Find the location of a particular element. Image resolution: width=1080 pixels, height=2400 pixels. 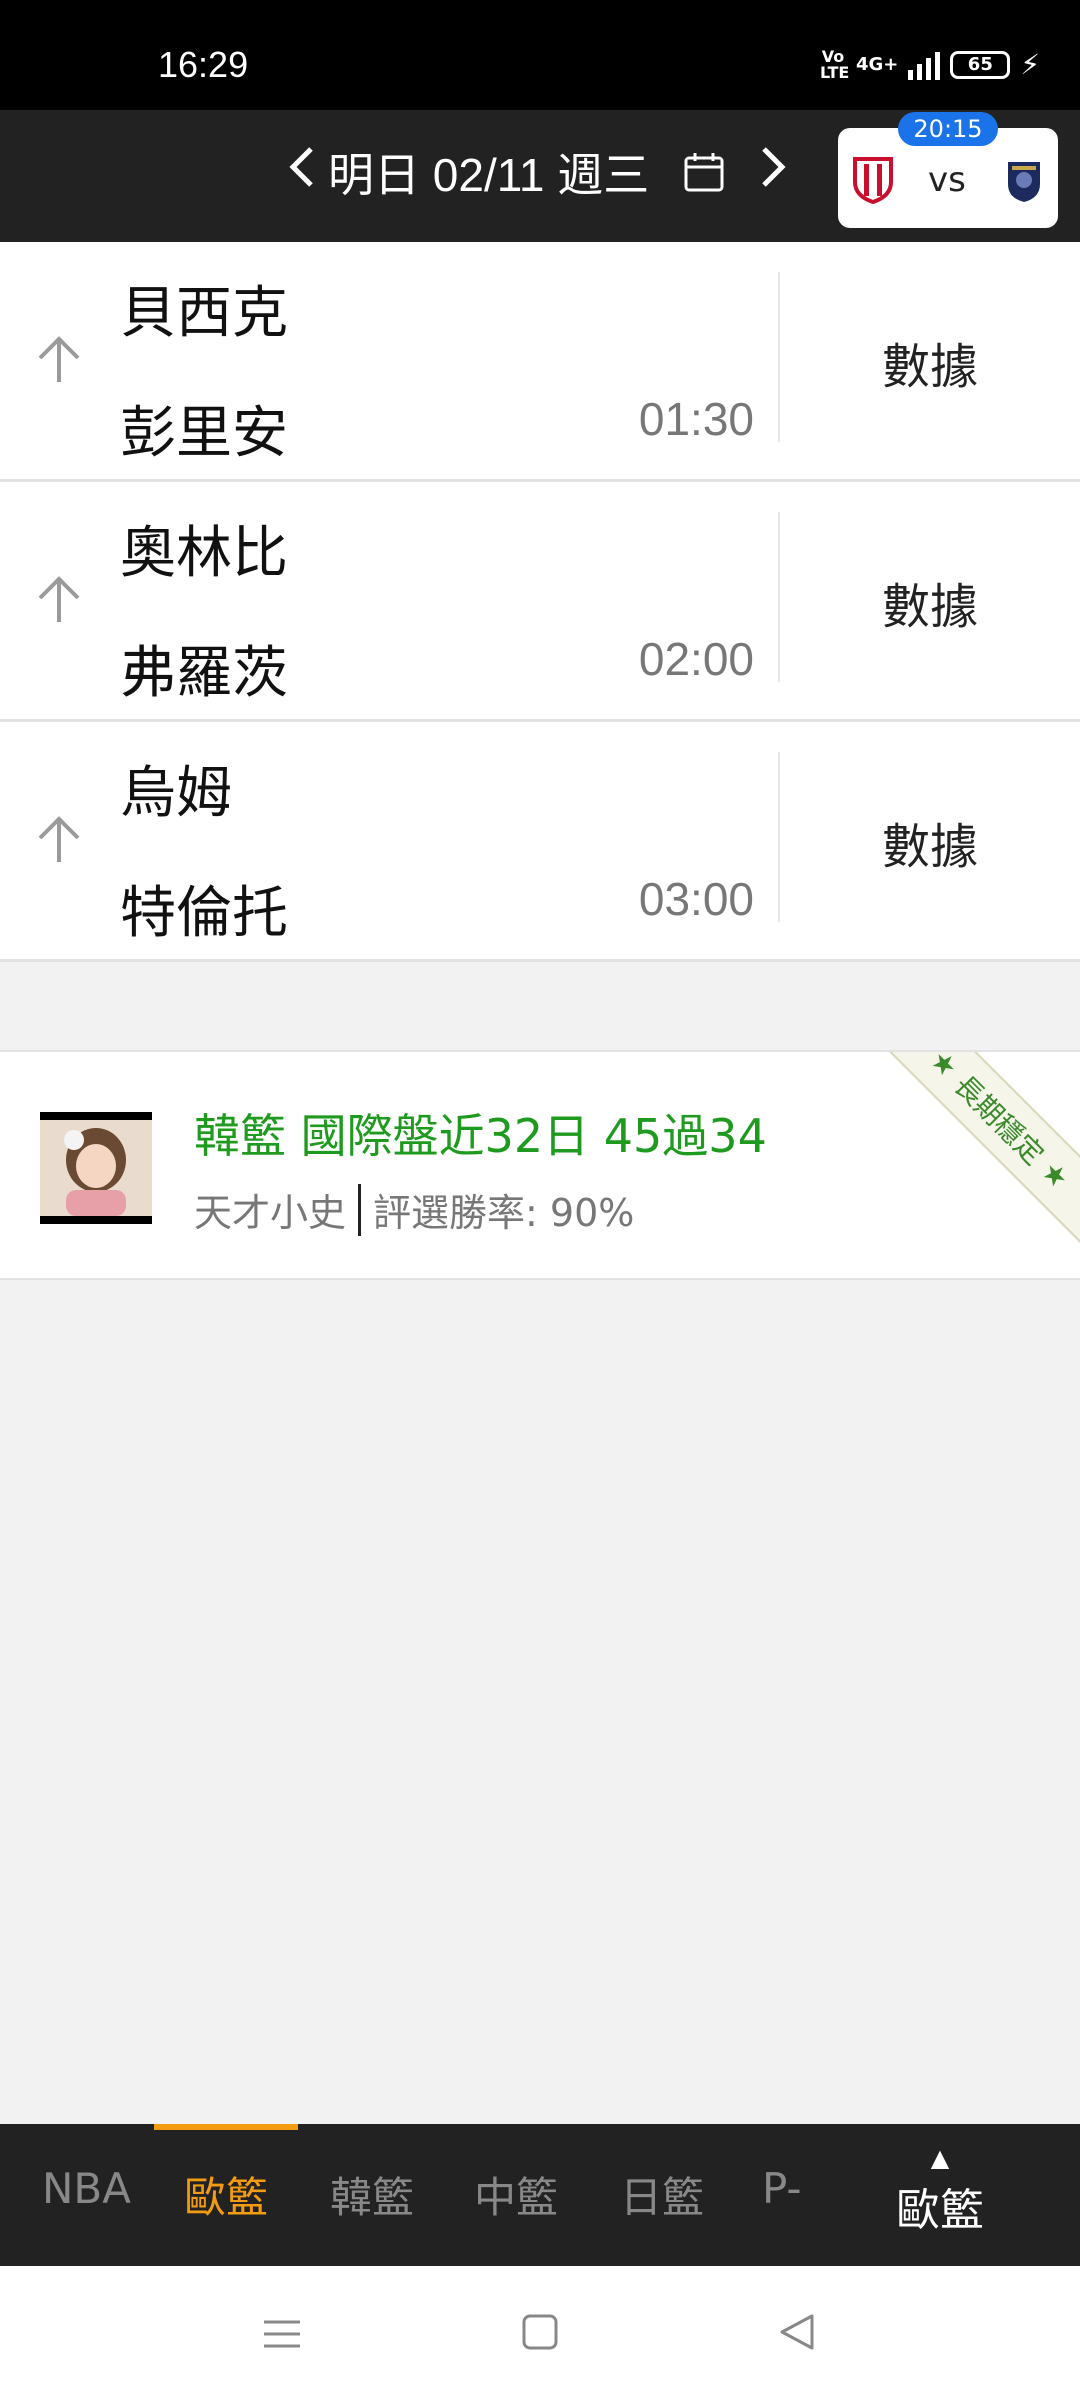

match-time-badge: 20:15 is located at coordinates (948, 129).